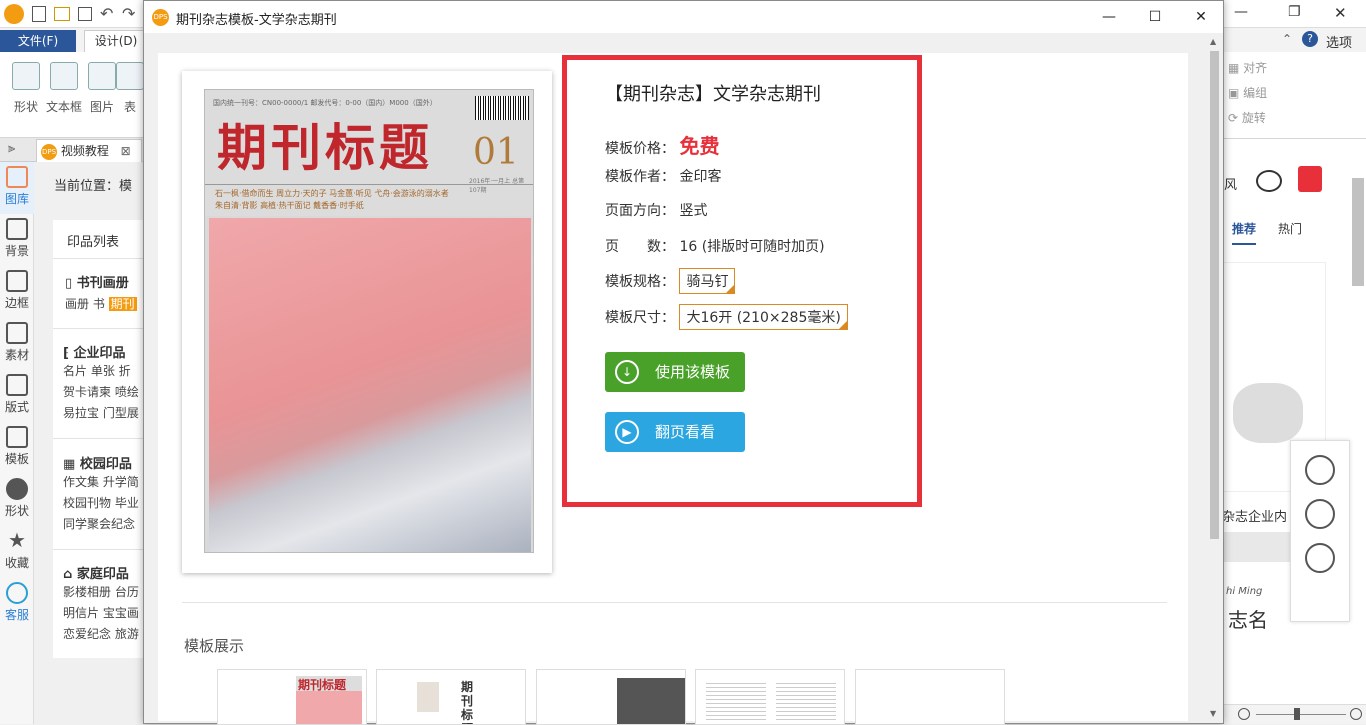 This screenshot has height=725, width=1366. What do you see at coordinates (104, 503) in the screenshot?
I see `section-links-campus: 作文集 升学简 校园刊物 毕业 同学聚会纪念` at bounding box center [104, 503].